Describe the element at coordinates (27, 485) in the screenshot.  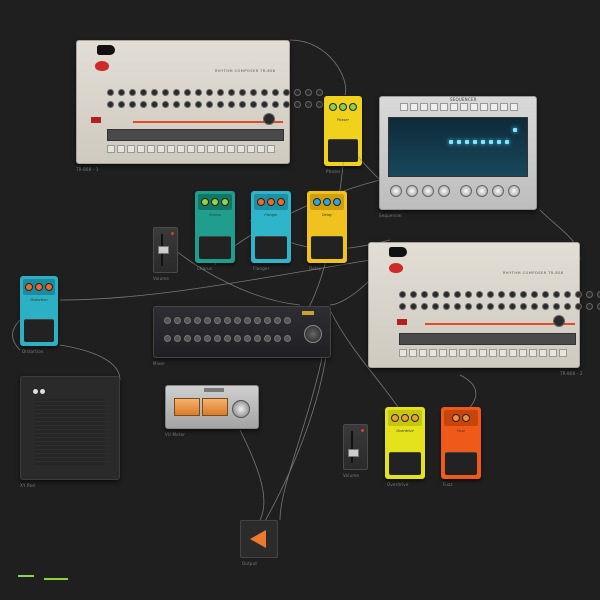
I see `device-caption: XY Pad` at that location.